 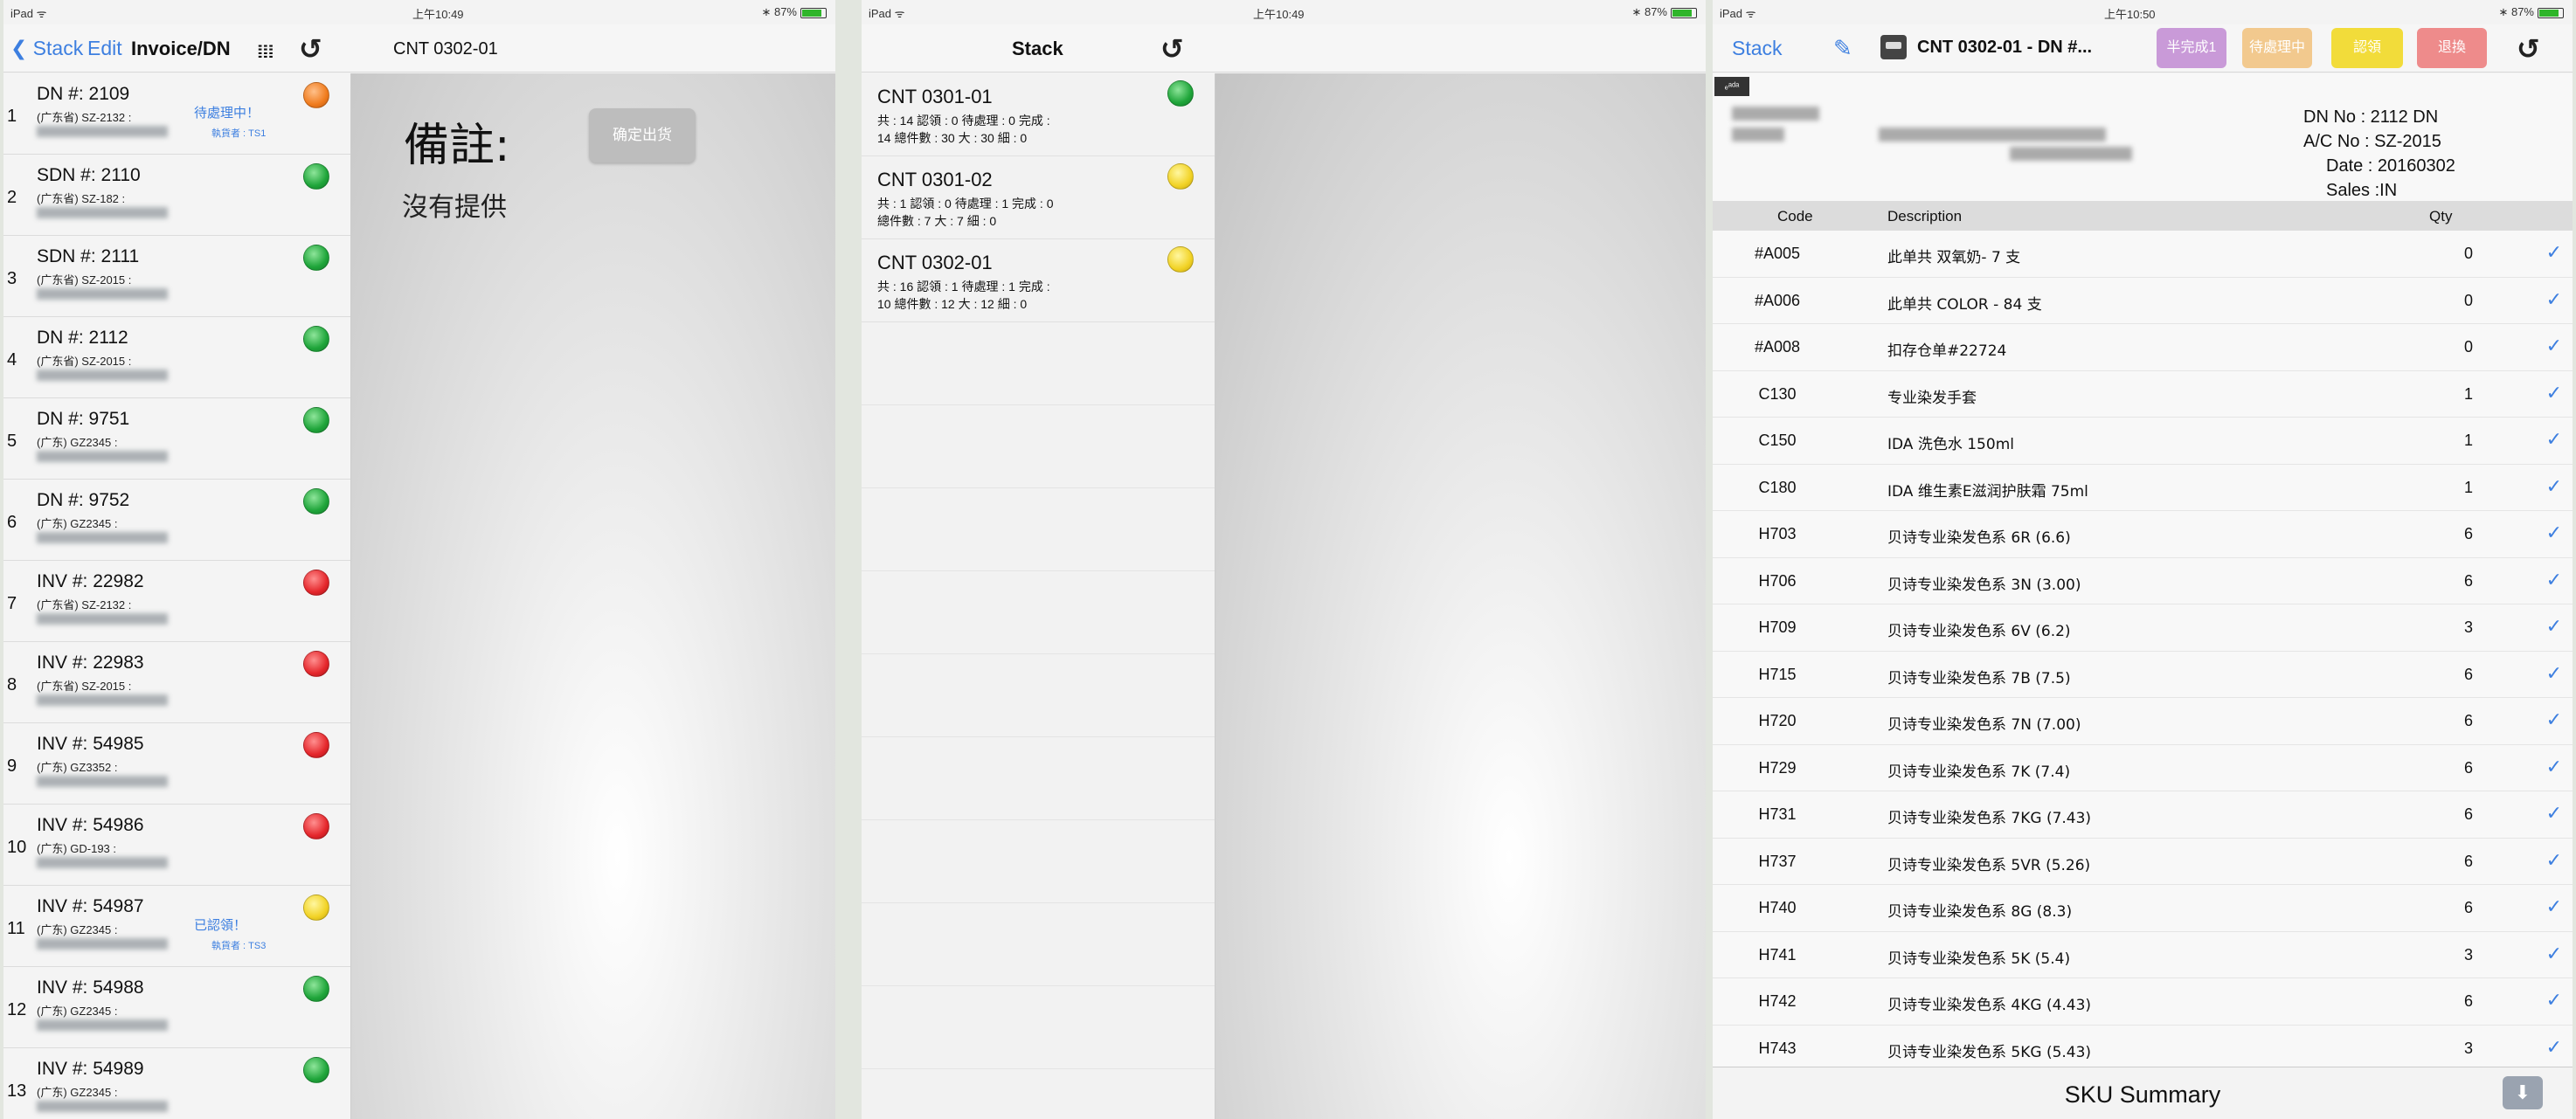 What do you see at coordinates (935, 97) in the screenshot?
I see `stack-title: CNT 0301-01` at bounding box center [935, 97].